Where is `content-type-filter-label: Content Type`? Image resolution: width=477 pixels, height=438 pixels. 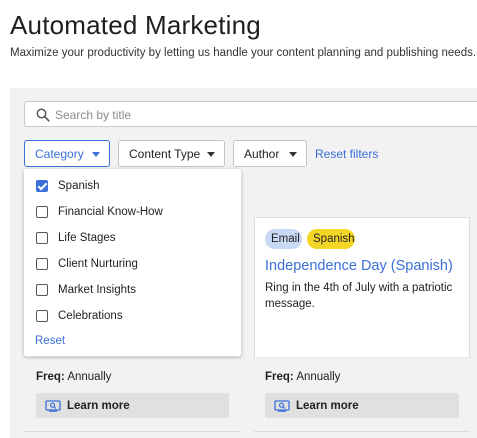
content-type-filter-label: Content Type is located at coordinates (165, 153).